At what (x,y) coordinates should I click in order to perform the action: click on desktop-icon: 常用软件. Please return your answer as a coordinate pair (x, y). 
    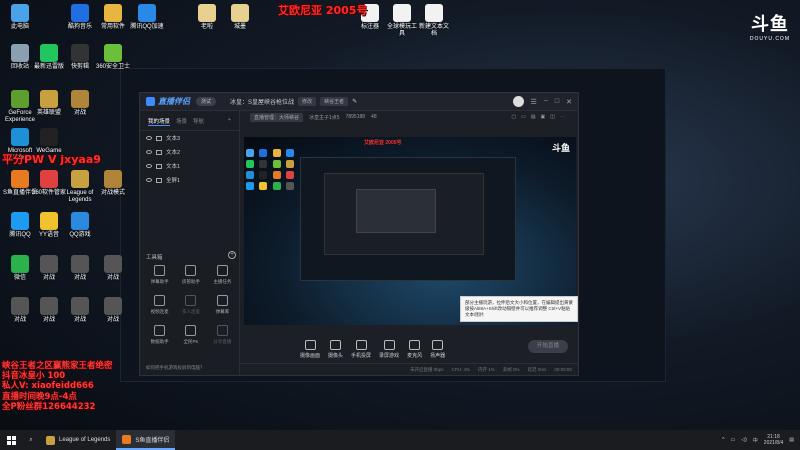
    Looking at the image, I should click on (113, 17).